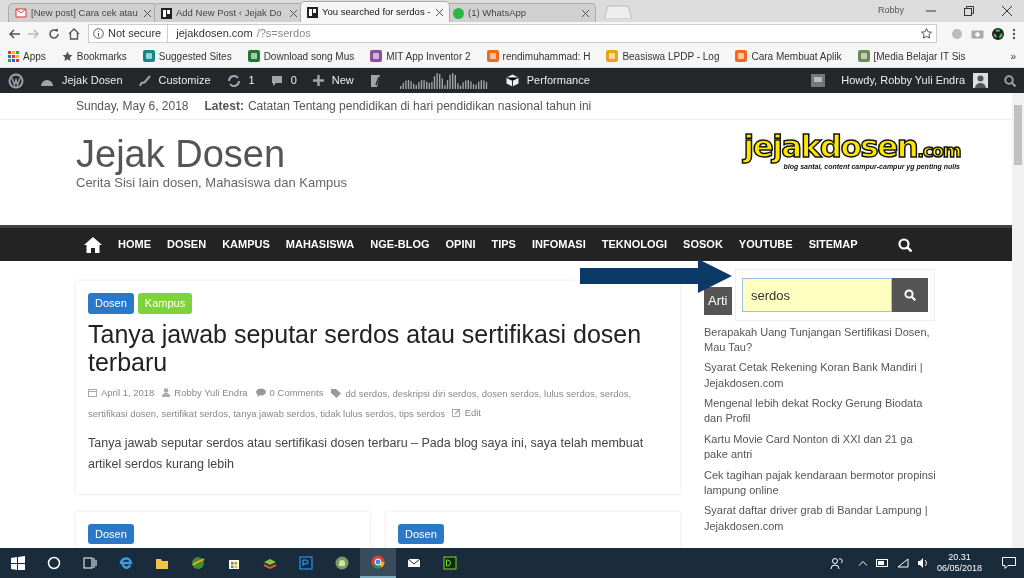 The width and height of the screenshot is (1024, 578). What do you see at coordinates (833, 244) in the screenshot?
I see `nav-link: SITEMAP` at bounding box center [833, 244].